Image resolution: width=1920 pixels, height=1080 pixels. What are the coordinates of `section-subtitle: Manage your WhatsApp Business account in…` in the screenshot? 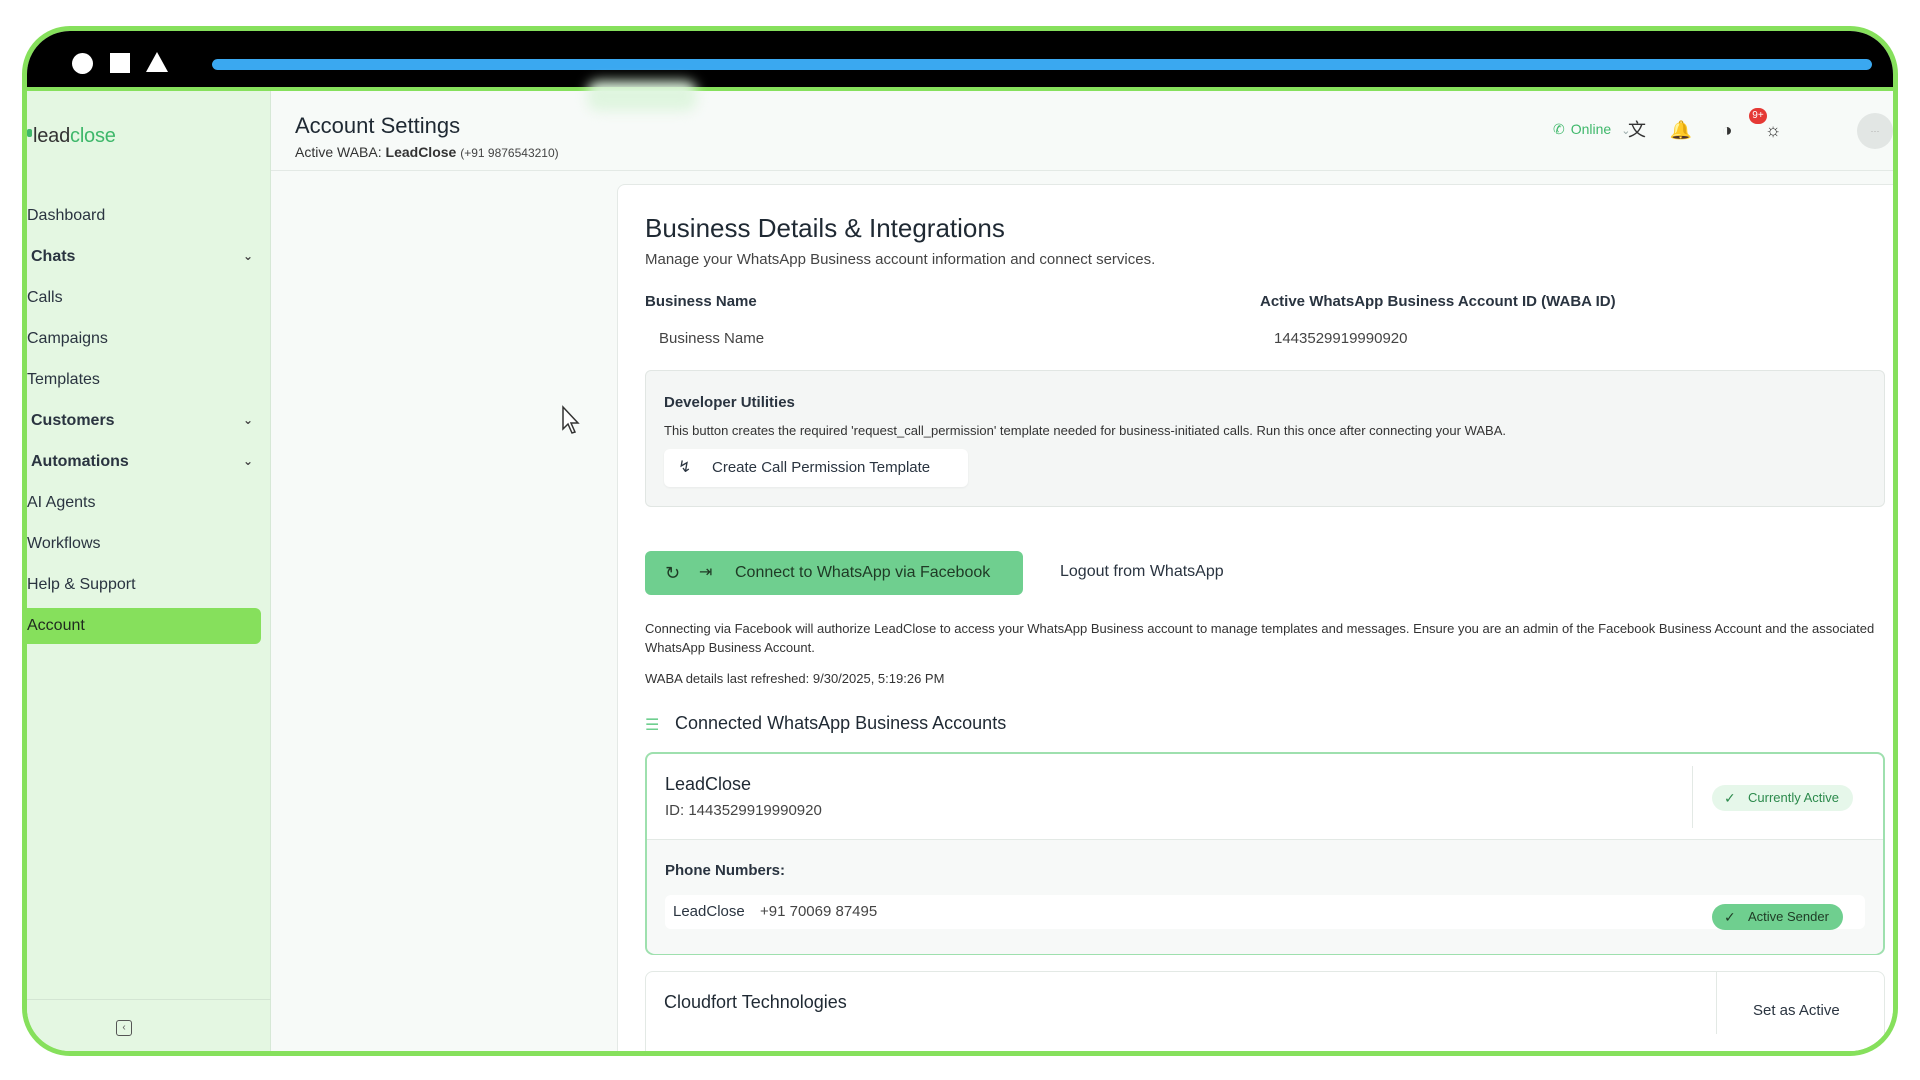 It's located at (900, 259).